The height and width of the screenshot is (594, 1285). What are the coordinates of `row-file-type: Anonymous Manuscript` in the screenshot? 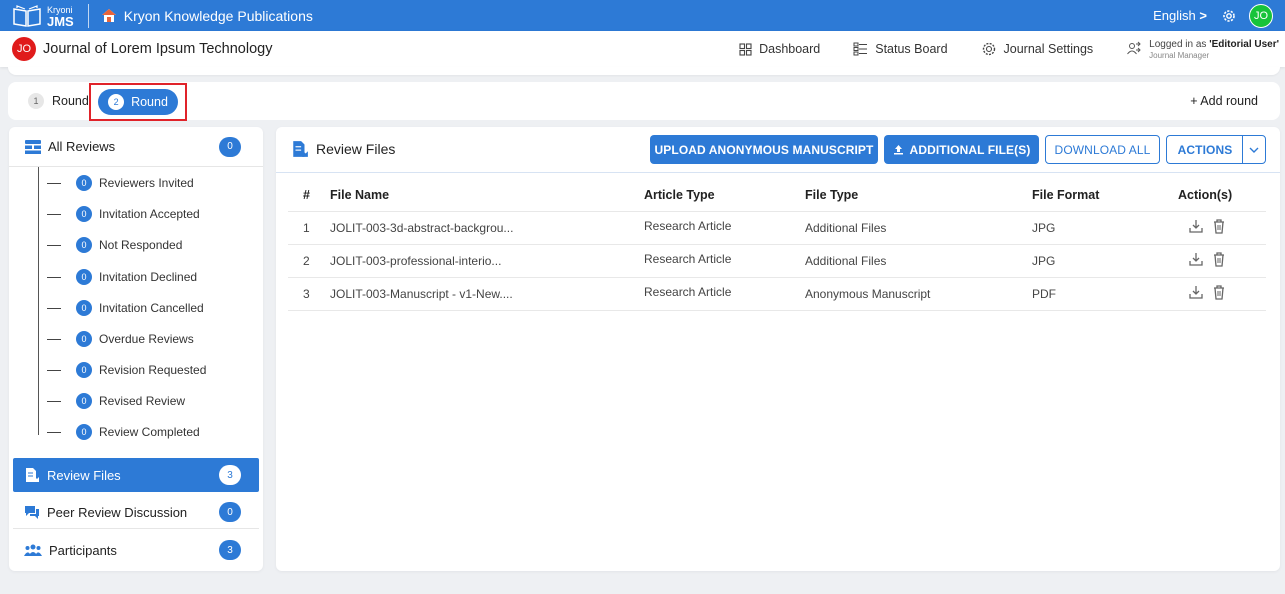 It's located at (918, 294).